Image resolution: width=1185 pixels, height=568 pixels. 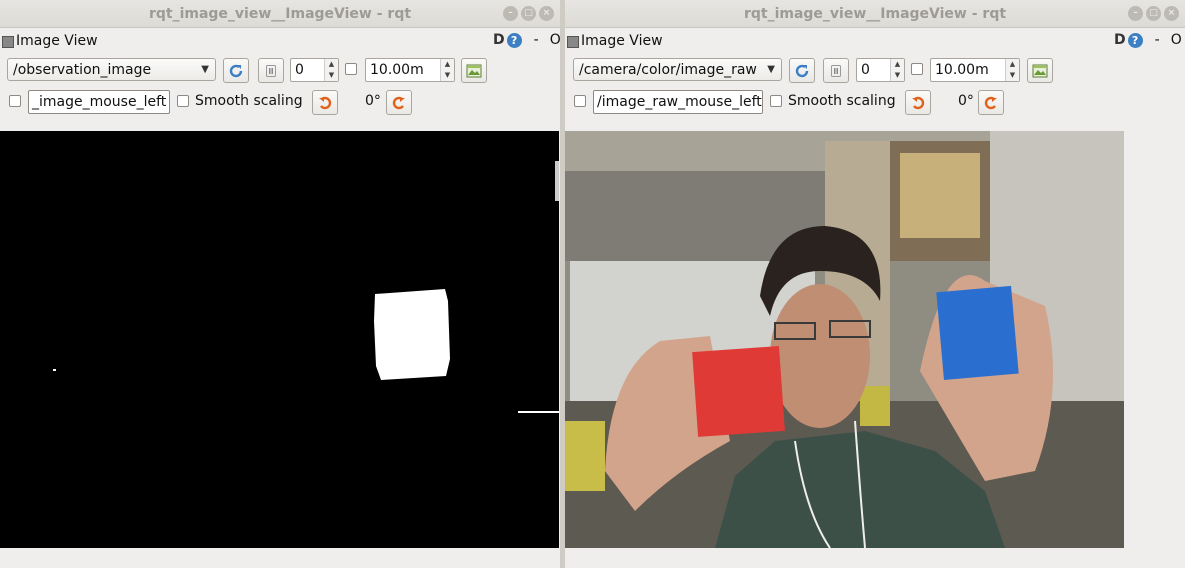 I want to click on person-face, so click(x=820, y=356).